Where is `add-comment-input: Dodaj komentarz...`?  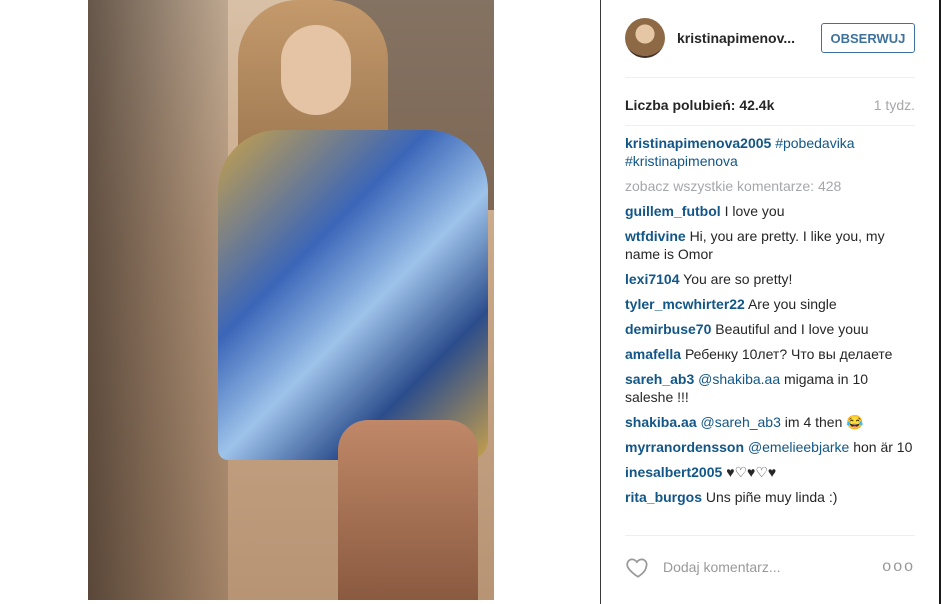 add-comment-input: Dodaj komentarz... is located at coordinates (722, 567).